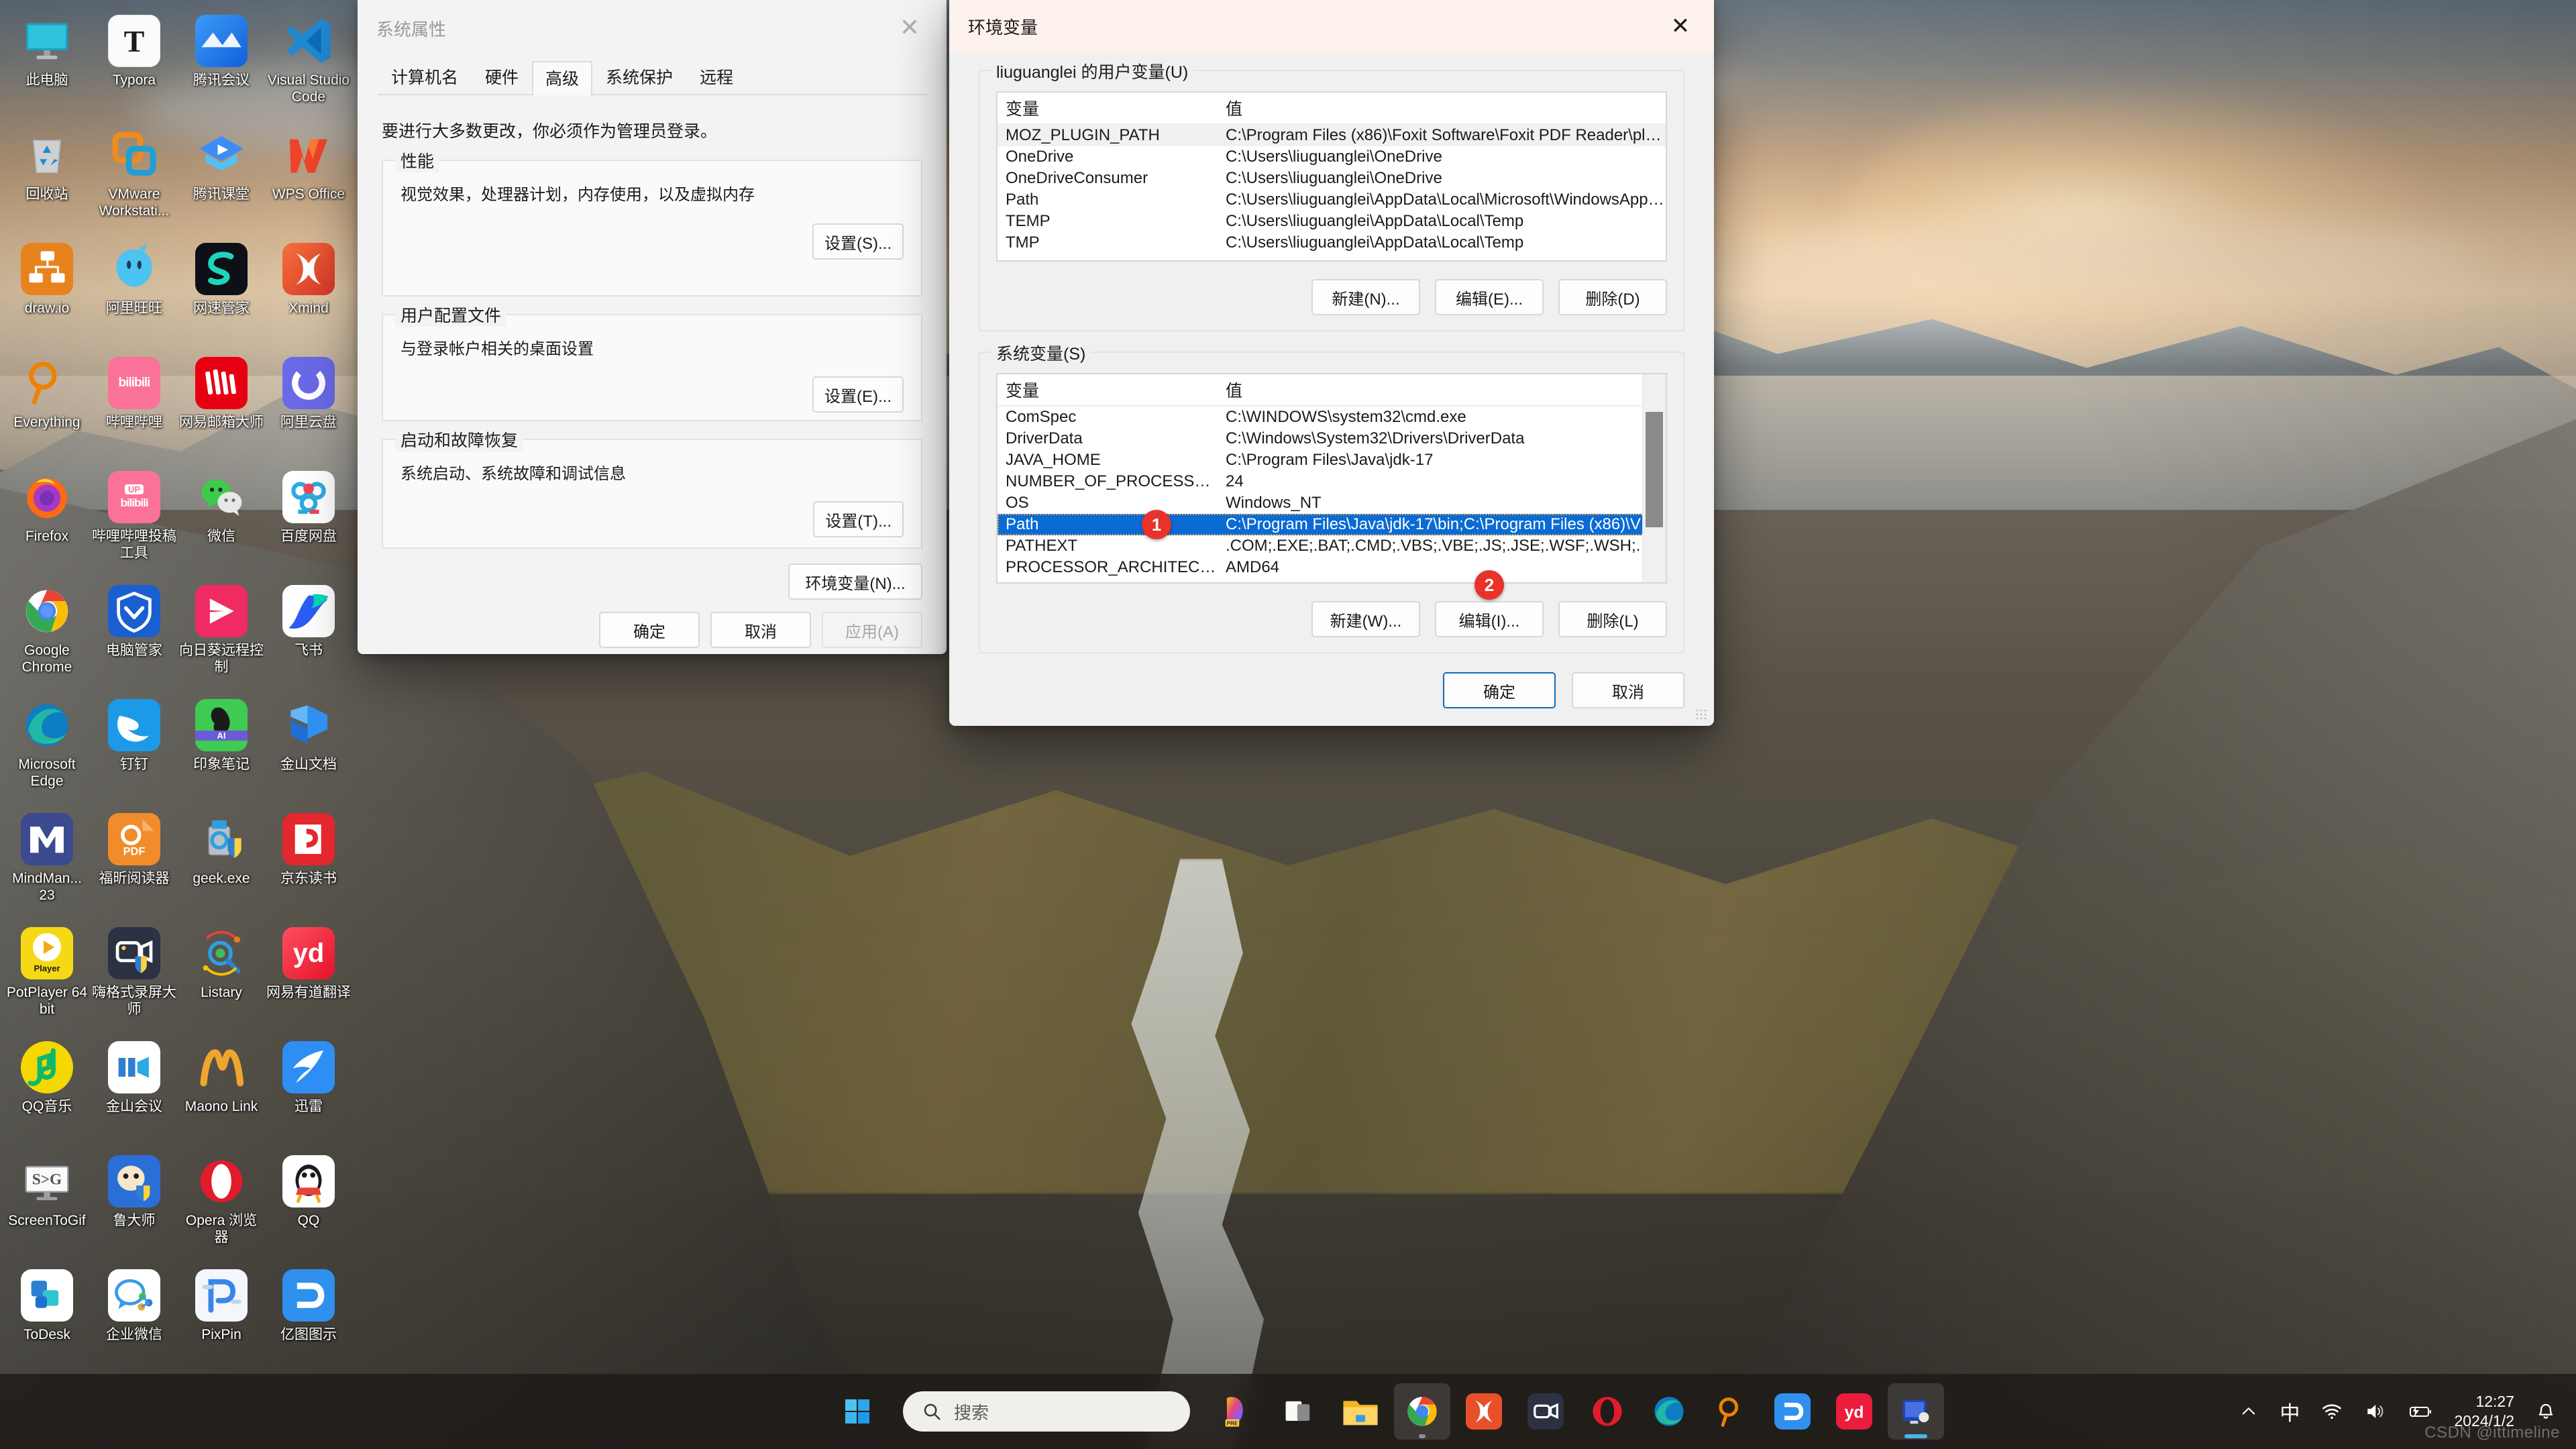 The height and width of the screenshot is (1449, 2576). What do you see at coordinates (1237, 1411) in the screenshot?
I see `taskbar-item-copilot-pre: PRE` at bounding box center [1237, 1411].